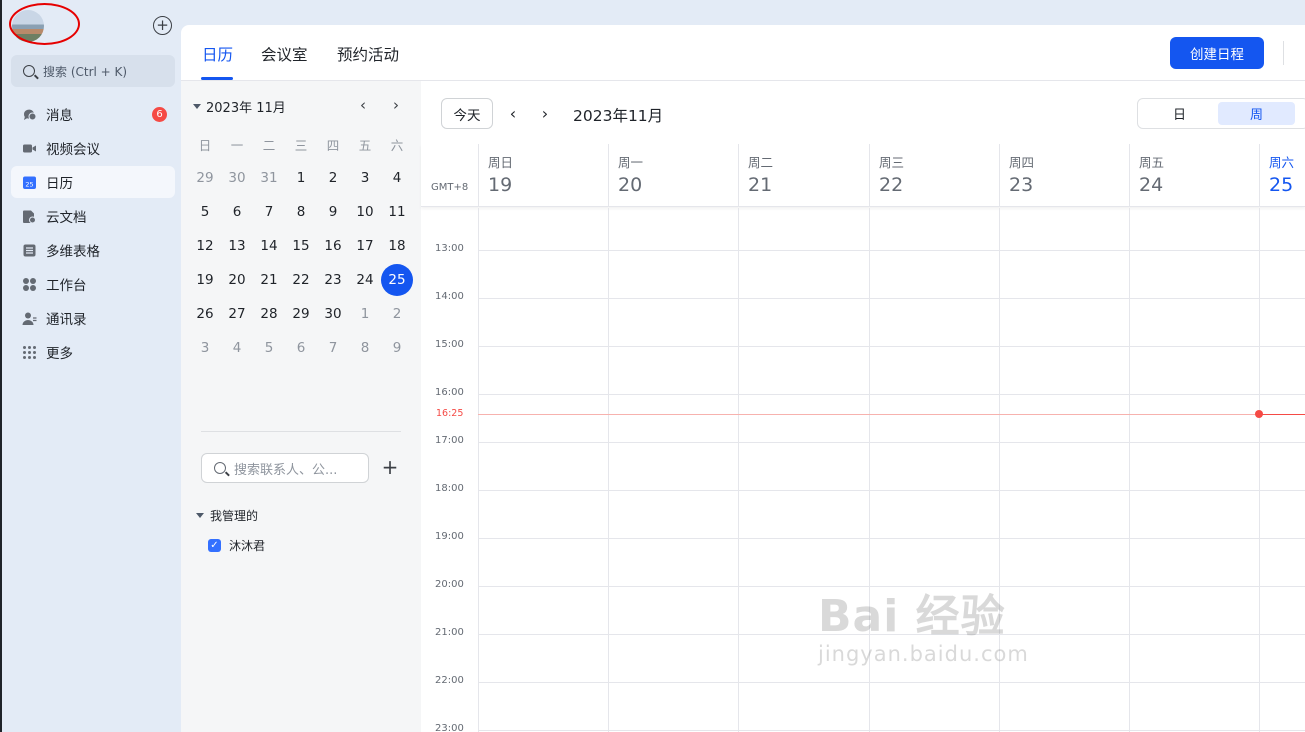  Describe the element at coordinates (269, 178) in the screenshot. I see `mini-day: 31` at that location.